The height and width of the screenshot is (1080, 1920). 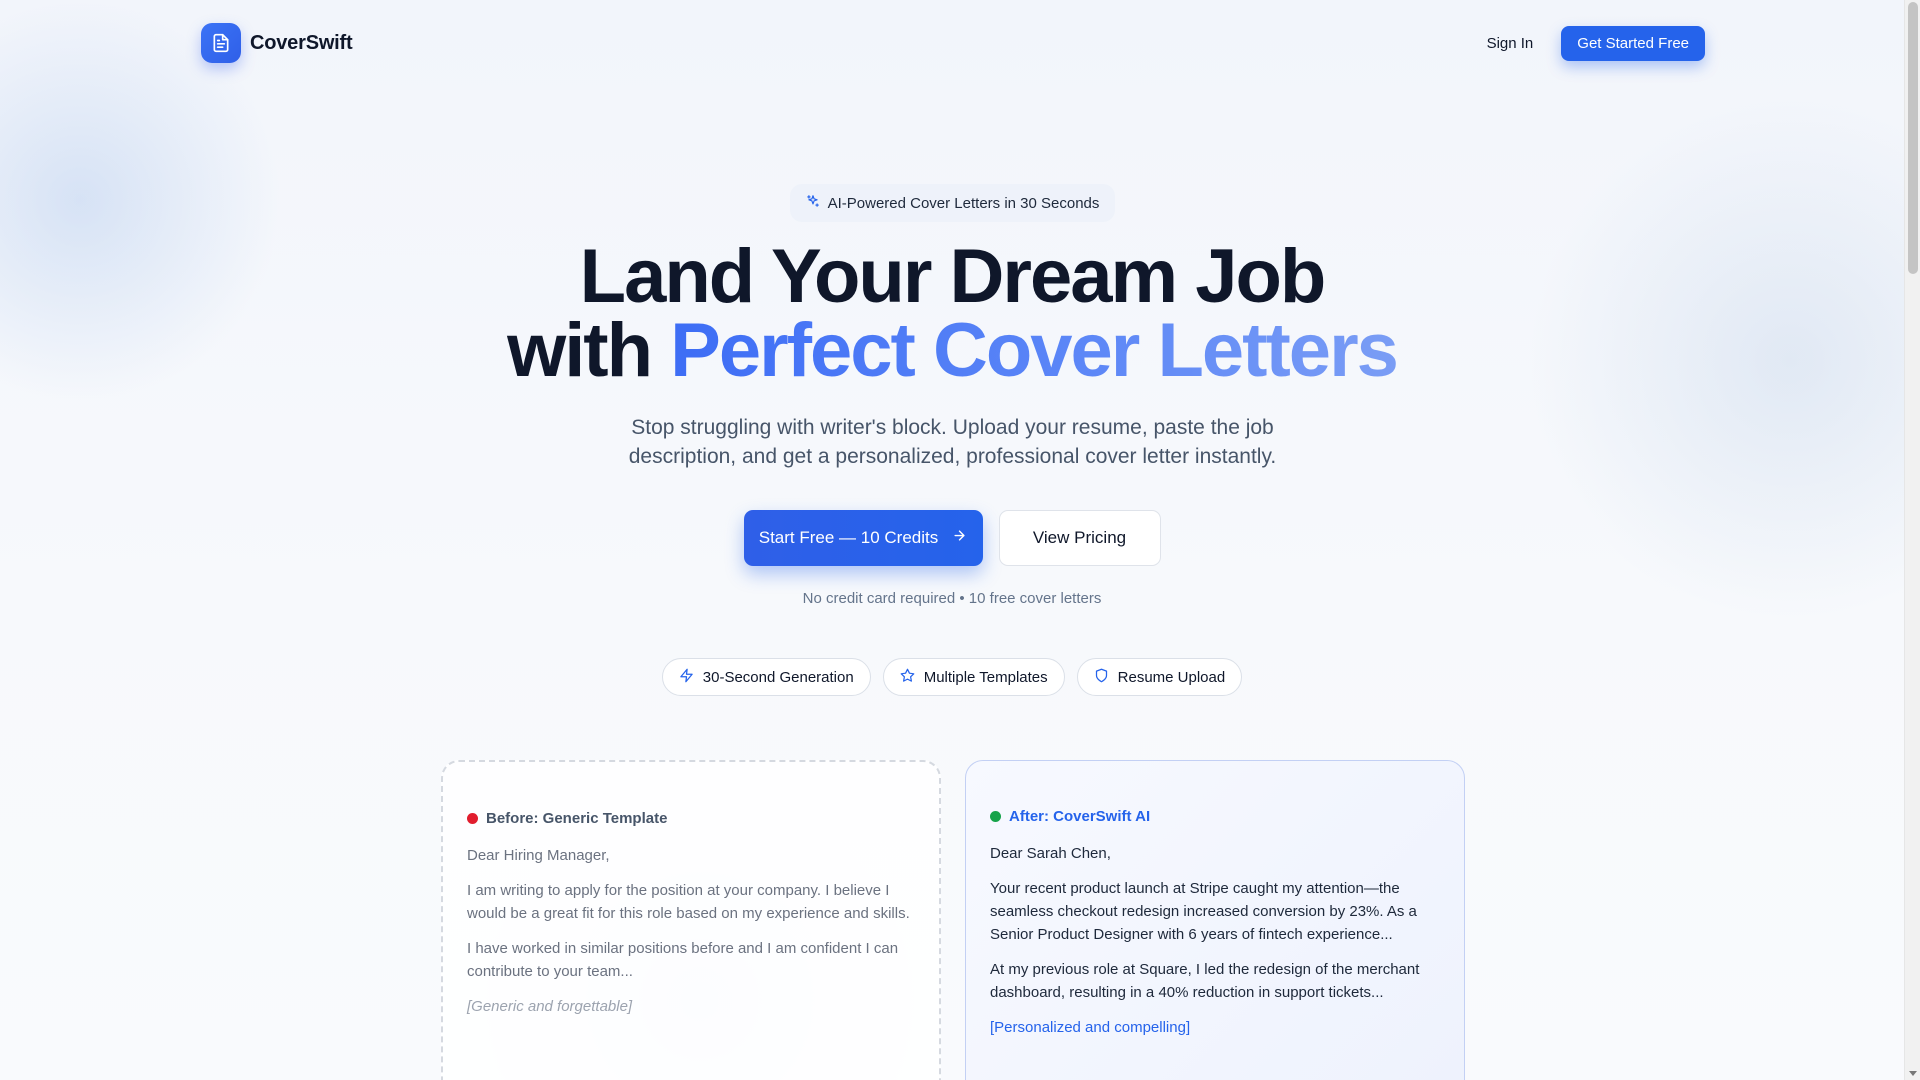 What do you see at coordinates (301, 42) in the screenshot?
I see `brand-name: CoverSwift` at bounding box center [301, 42].